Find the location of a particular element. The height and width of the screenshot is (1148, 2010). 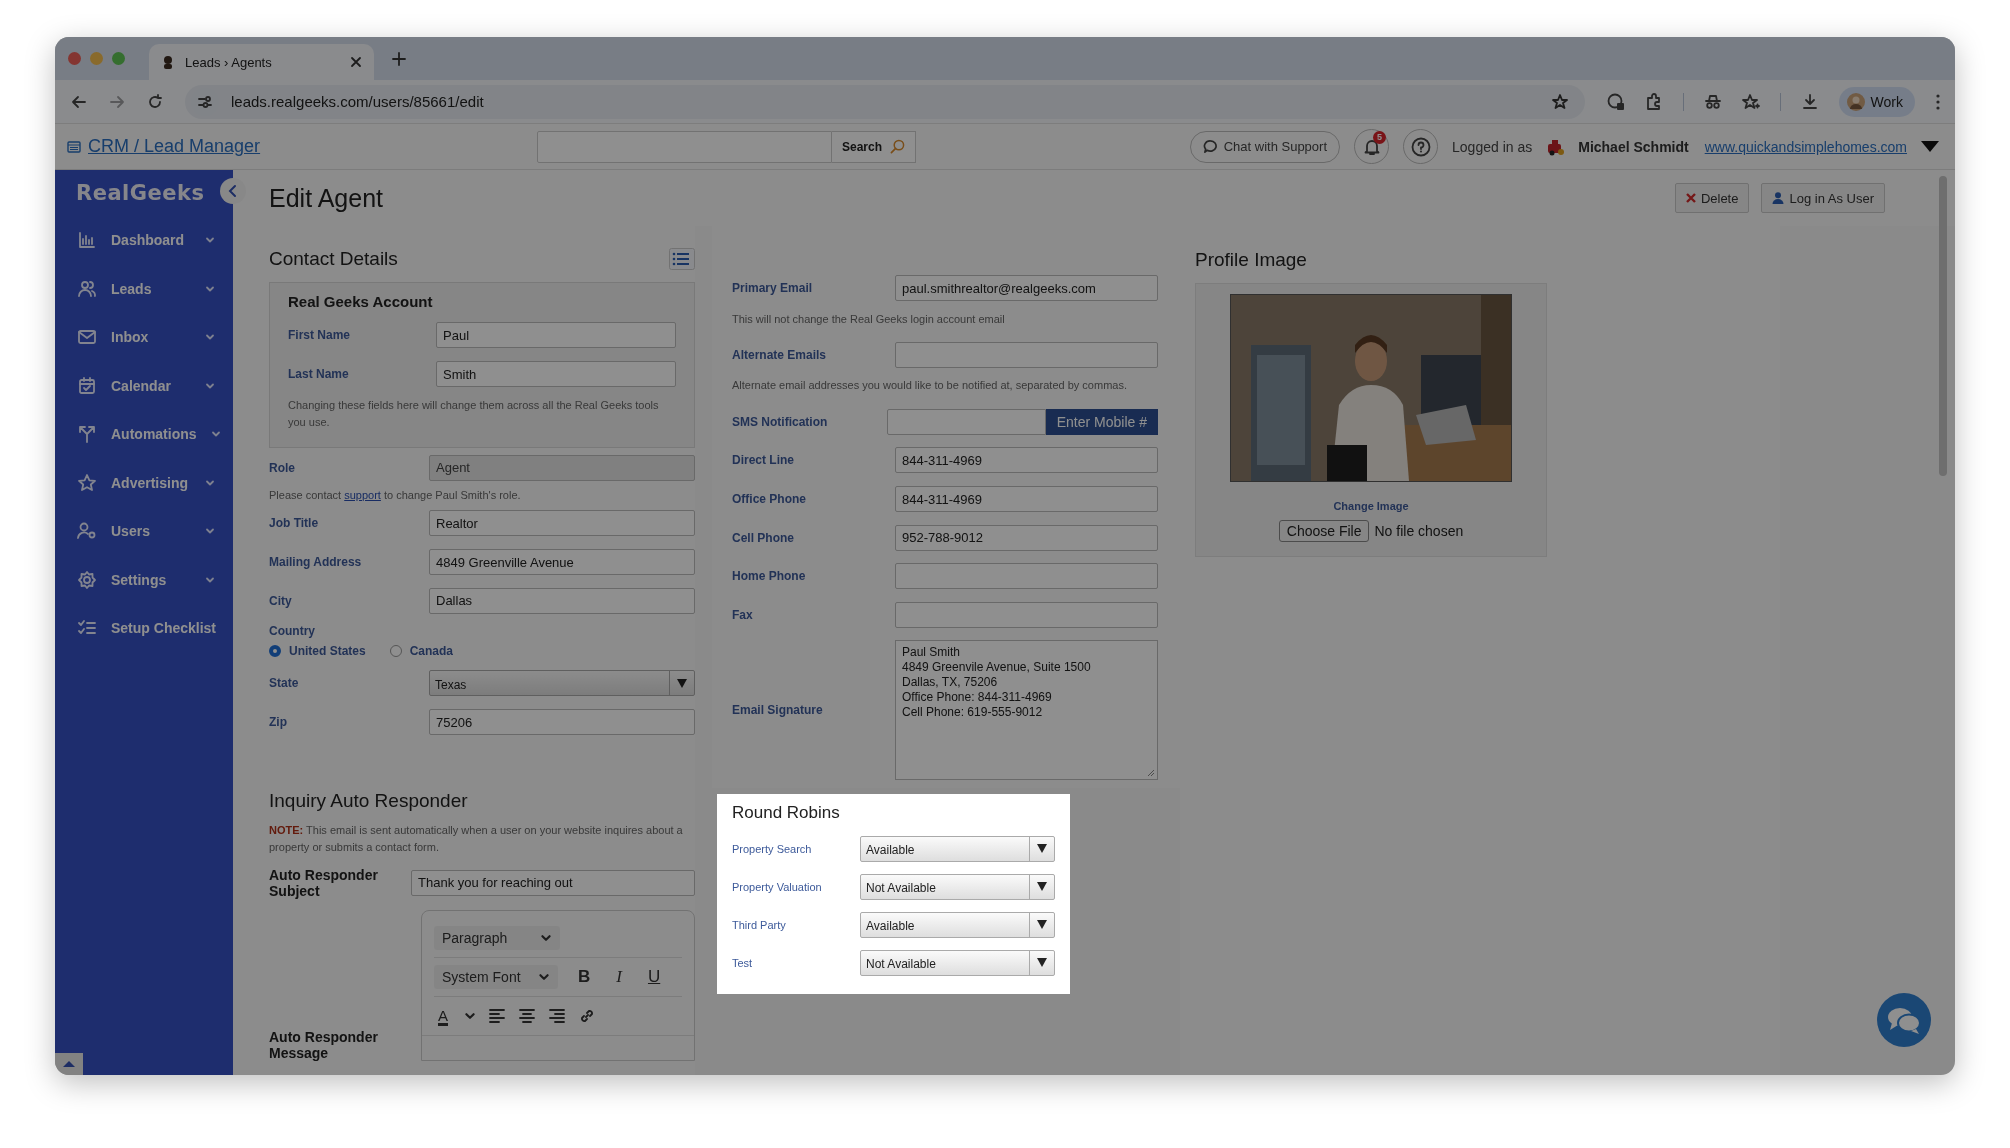

avatar-icon is located at coordinates (1855, 101).